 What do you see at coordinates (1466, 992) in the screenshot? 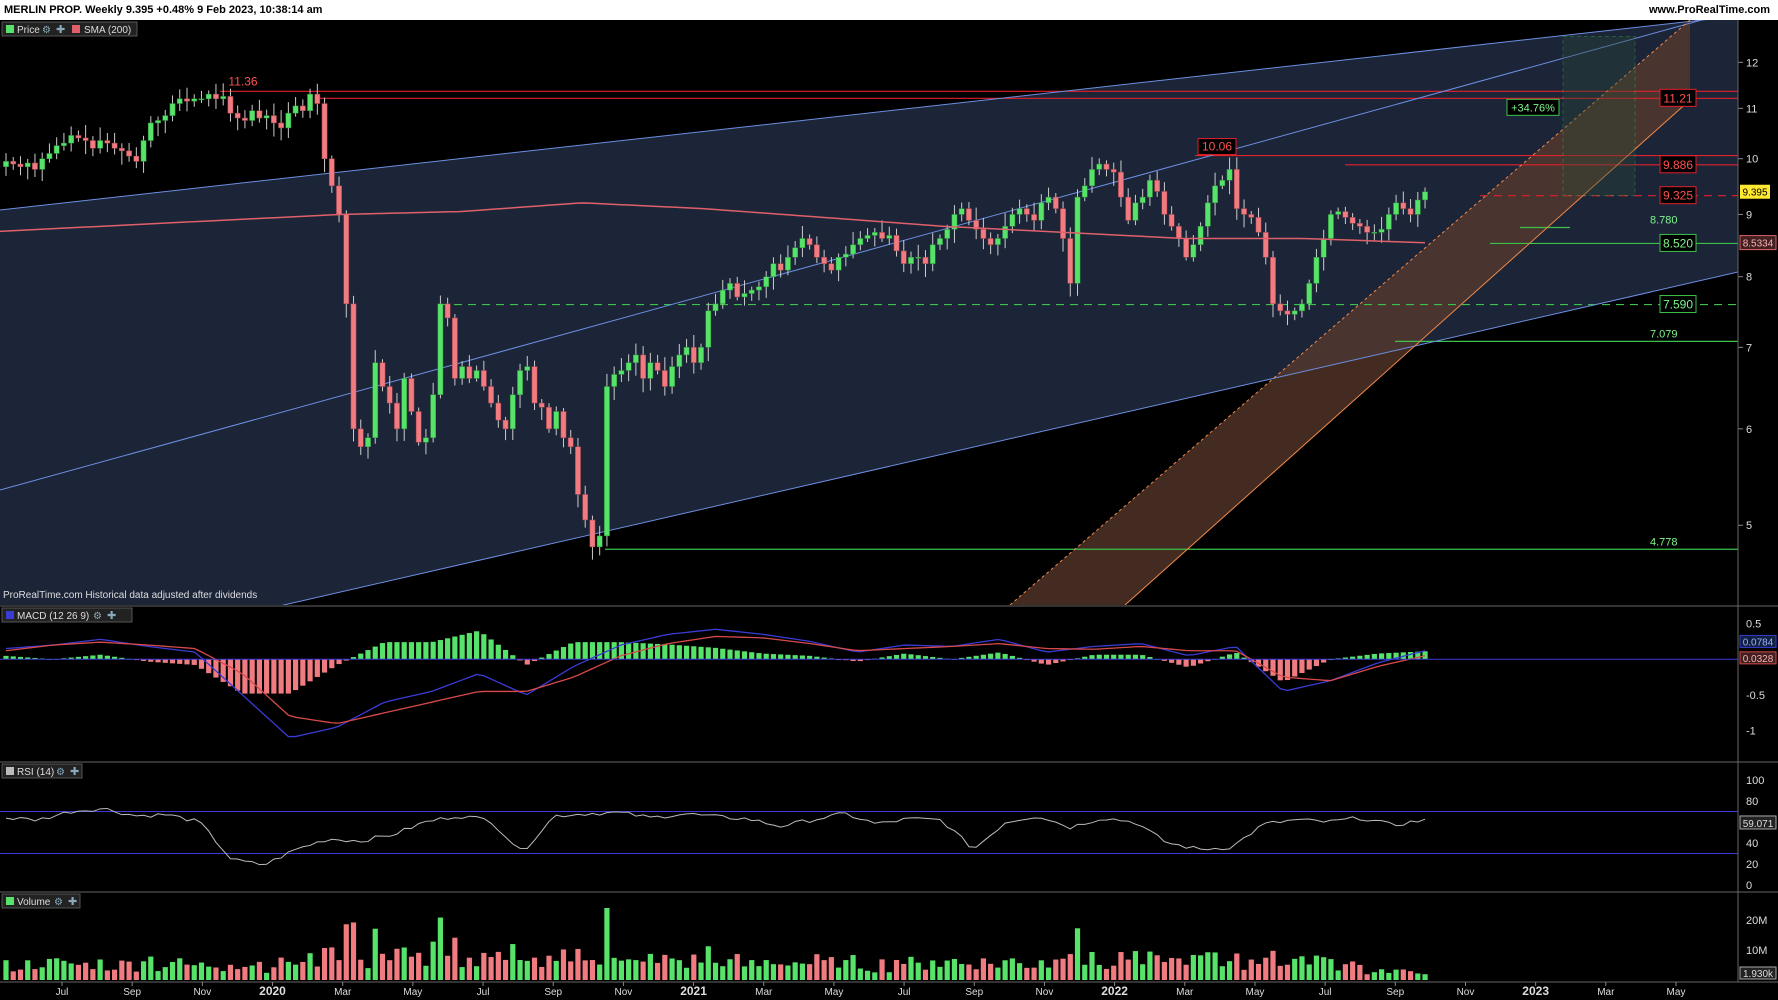
I see `x-tick-label: Nov` at bounding box center [1466, 992].